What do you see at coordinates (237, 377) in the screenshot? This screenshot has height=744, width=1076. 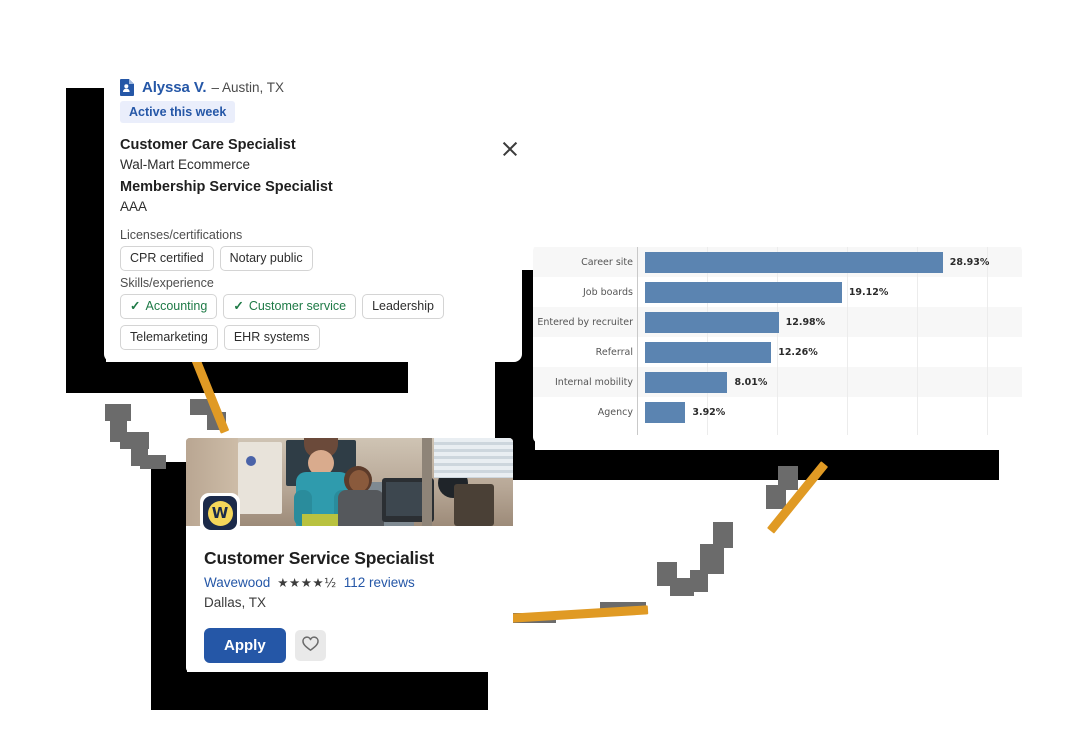 I see `shadow-block-profile-bottom` at bounding box center [237, 377].